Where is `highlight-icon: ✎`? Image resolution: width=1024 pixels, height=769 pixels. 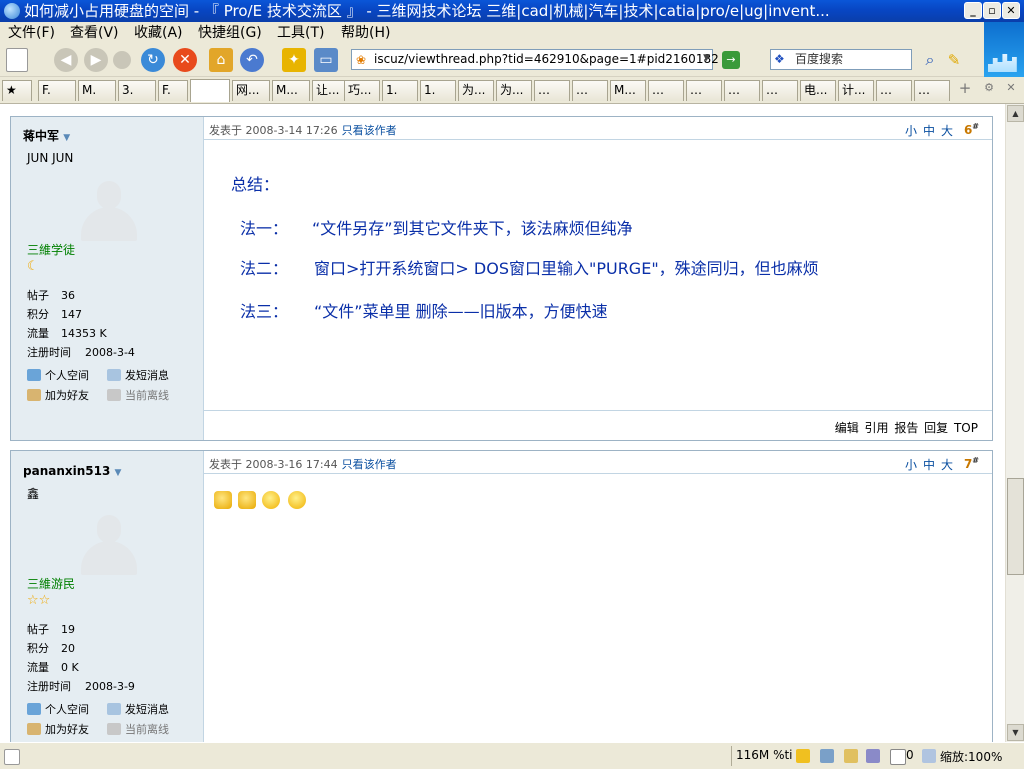
highlight-icon: ✎ is located at coordinates (954, 60).